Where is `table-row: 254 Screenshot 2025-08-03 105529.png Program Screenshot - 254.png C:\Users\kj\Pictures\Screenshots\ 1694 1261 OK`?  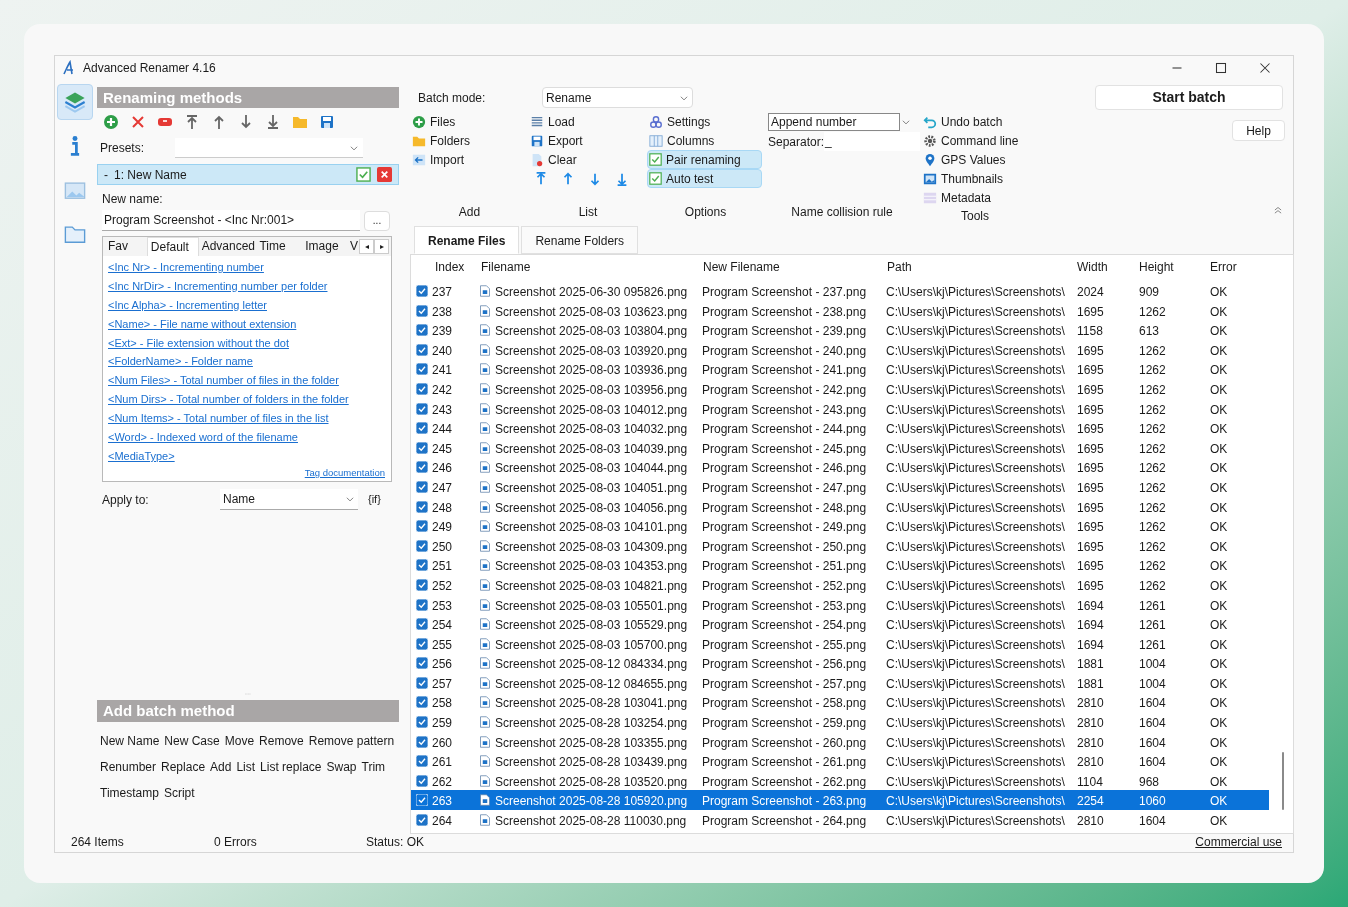 table-row: 254 Screenshot 2025-08-03 105529.png Program Screenshot - 254.png C:\Users\kj\Pictures\Screenshots\ 1694 1261 OK is located at coordinates (840, 624).